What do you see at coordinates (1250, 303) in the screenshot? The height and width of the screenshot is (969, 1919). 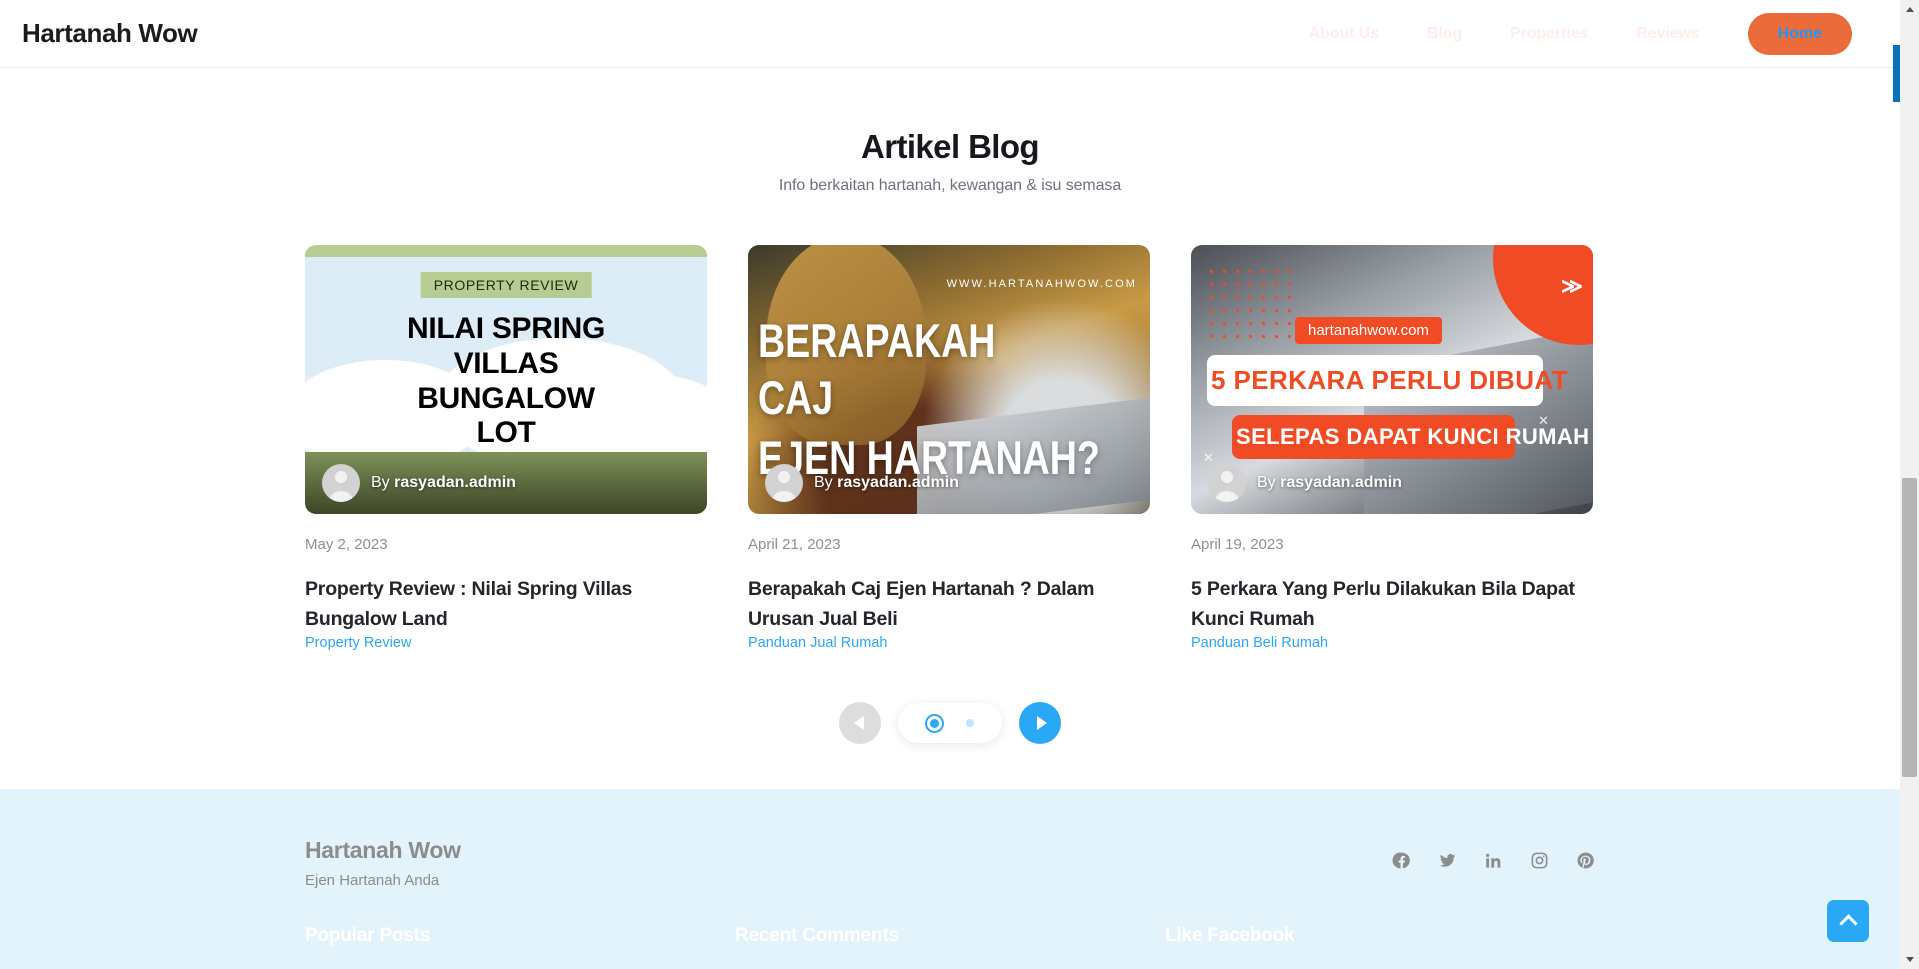 I see `dot-pattern` at bounding box center [1250, 303].